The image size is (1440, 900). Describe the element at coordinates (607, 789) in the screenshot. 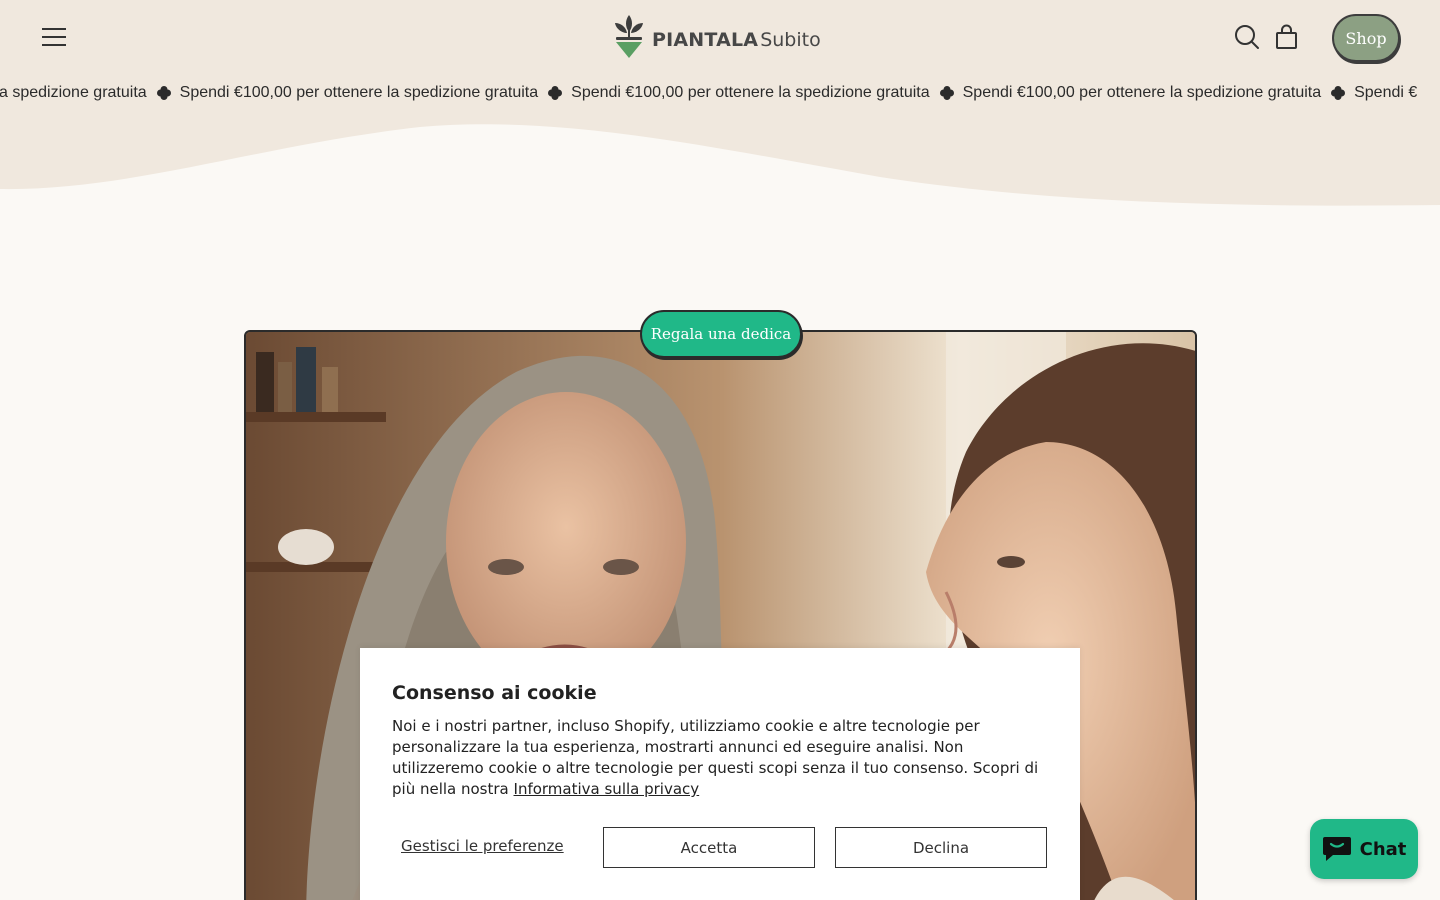

I see `privacy-policy-link: Informativa sulla privacy` at that location.